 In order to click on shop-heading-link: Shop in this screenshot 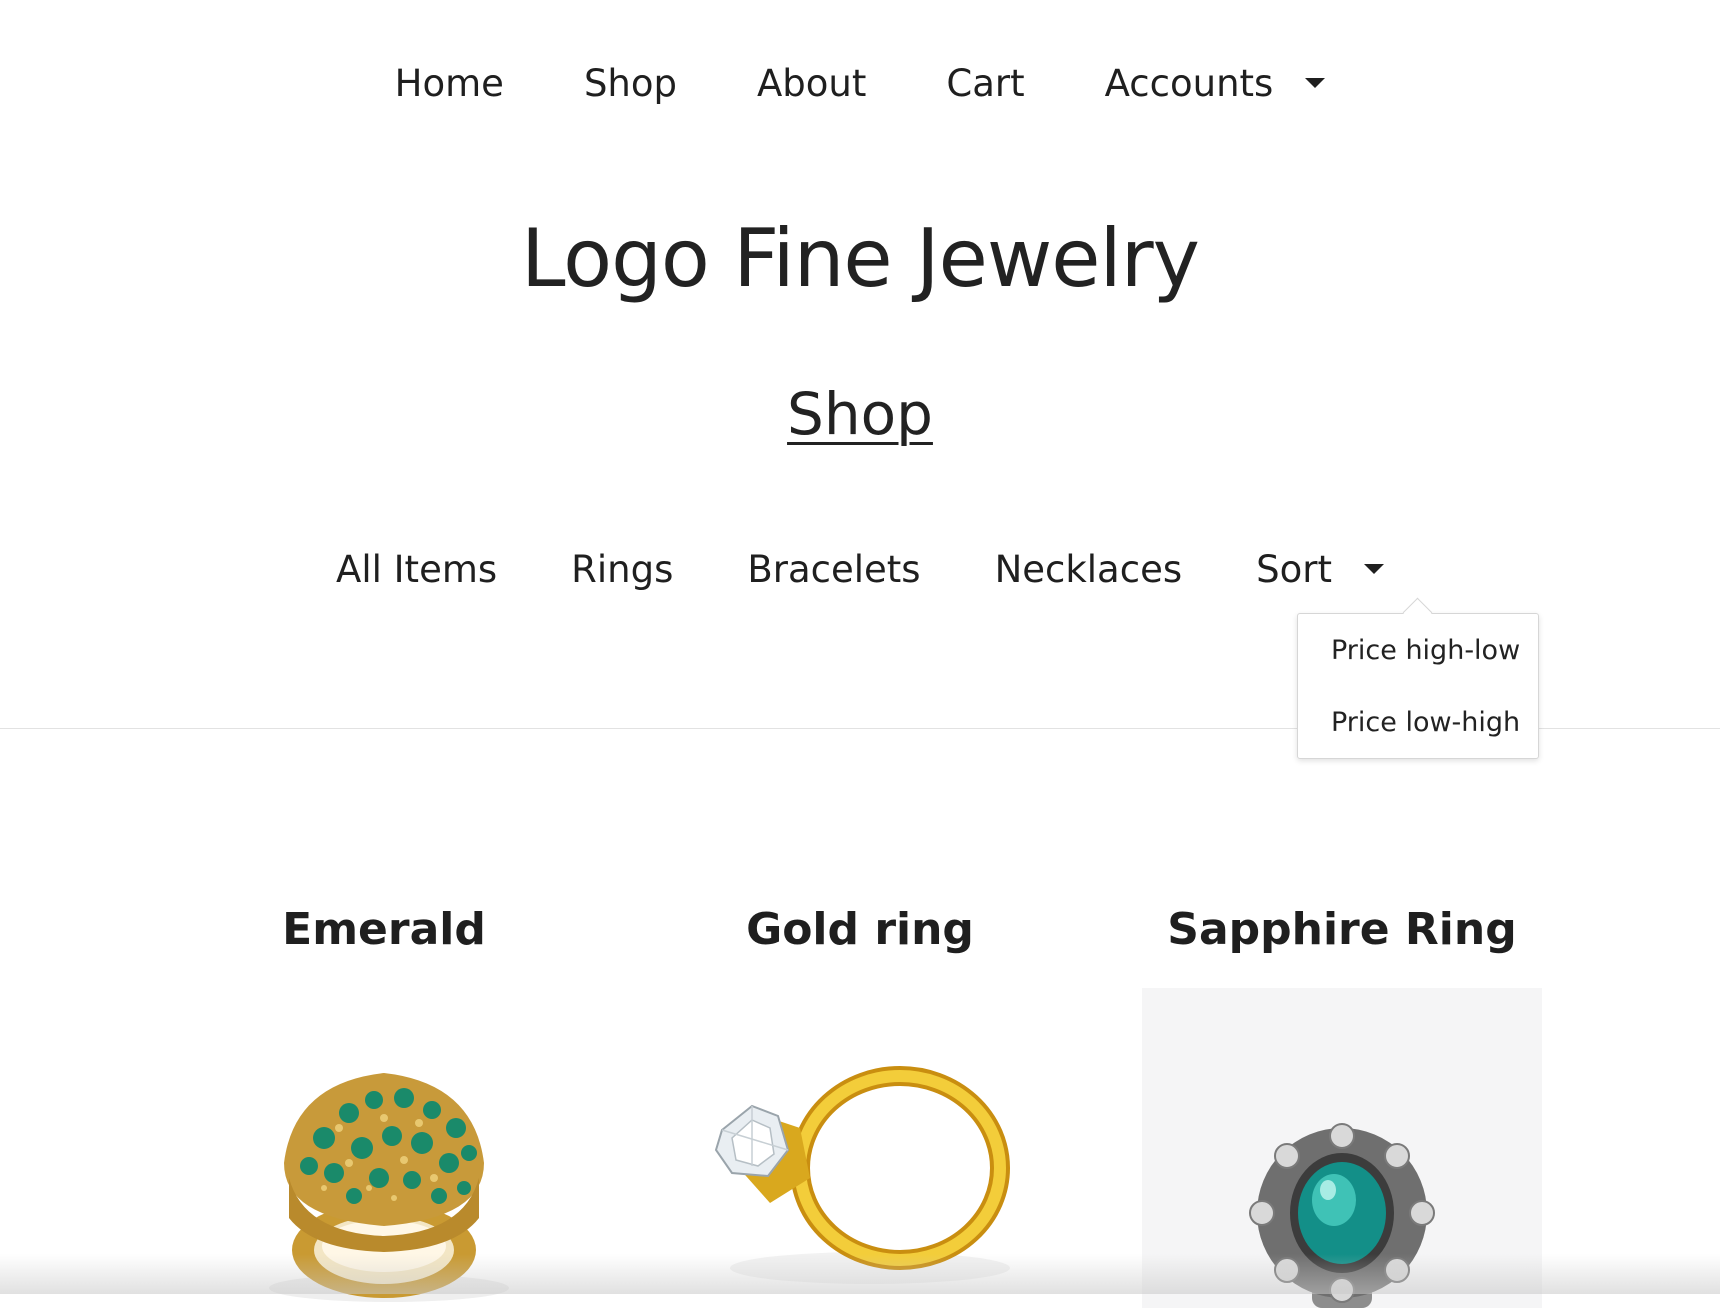, I will do `click(860, 414)`.